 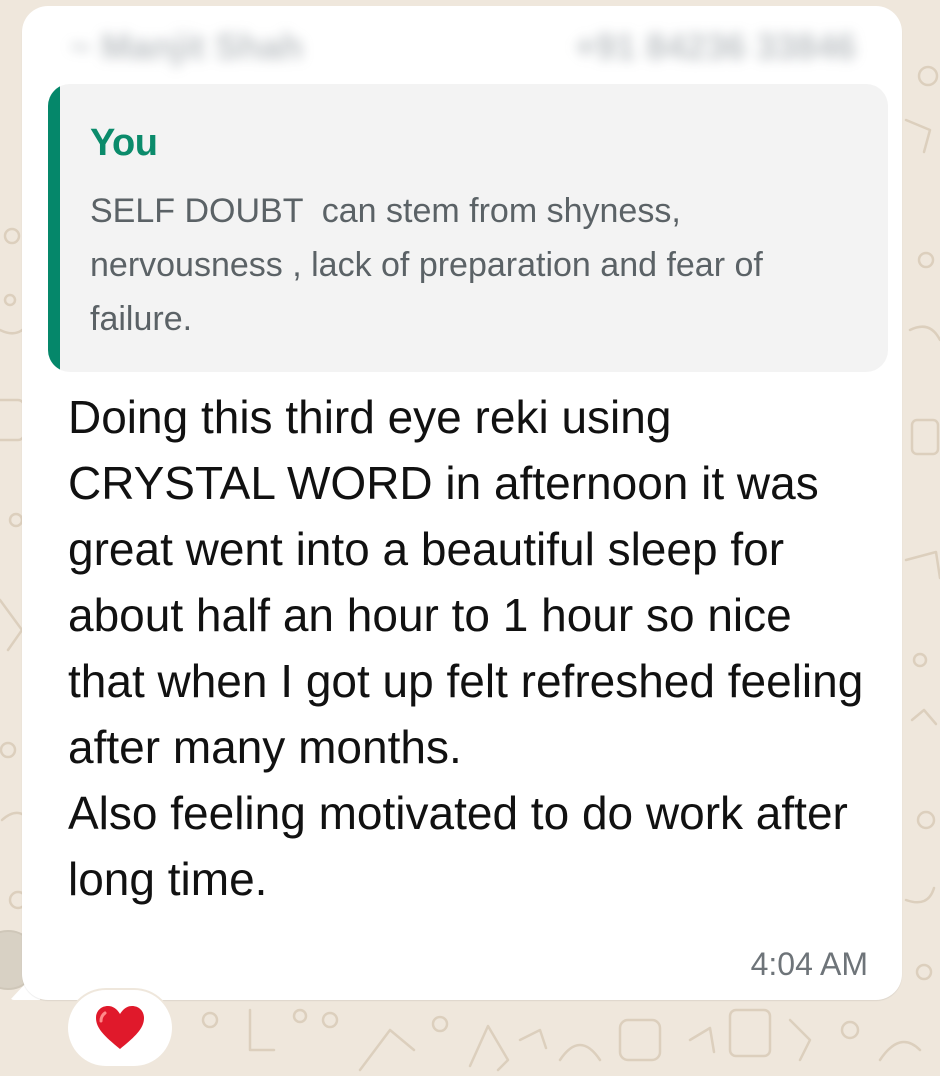 I want to click on message-timestamp: 4:04 AM, so click(x=809, y=964).